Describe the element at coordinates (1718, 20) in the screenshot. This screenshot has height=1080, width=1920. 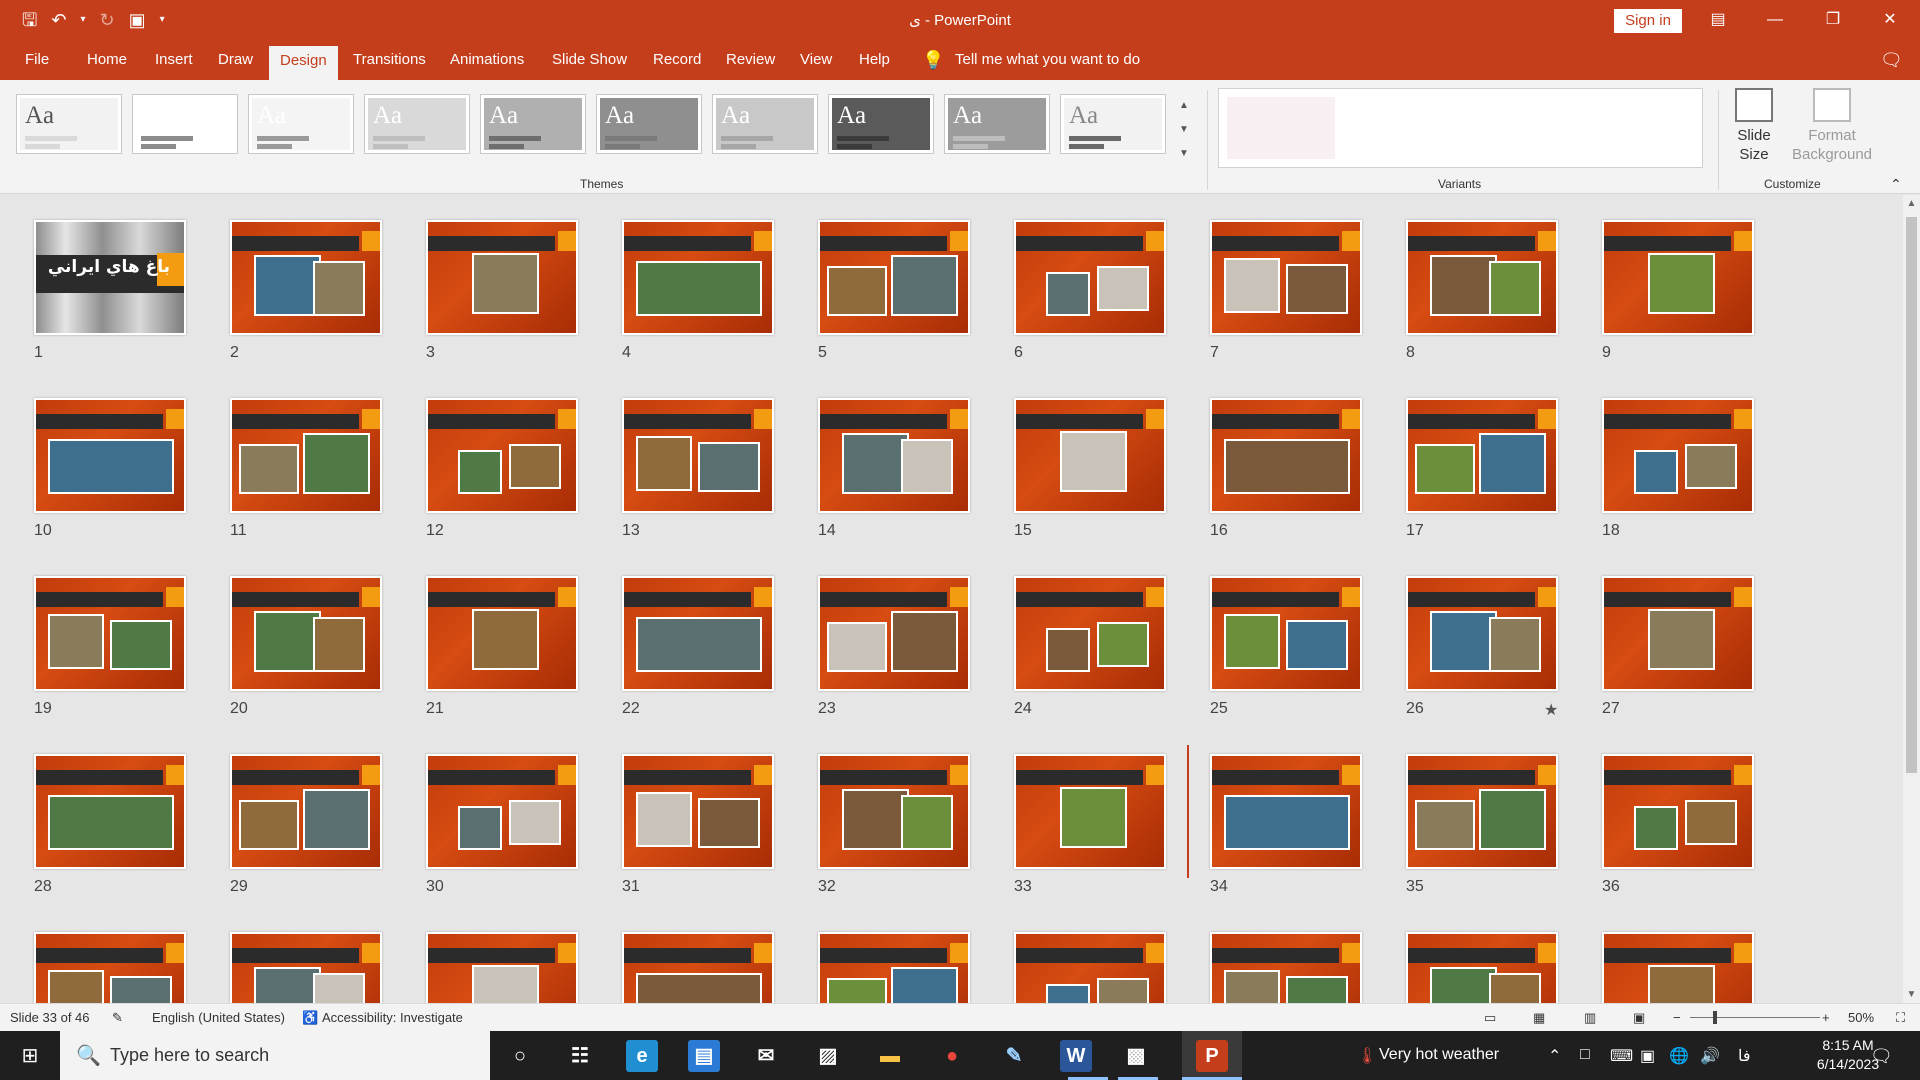
I see `ribbon-display-options-icon: ▤` at that location.